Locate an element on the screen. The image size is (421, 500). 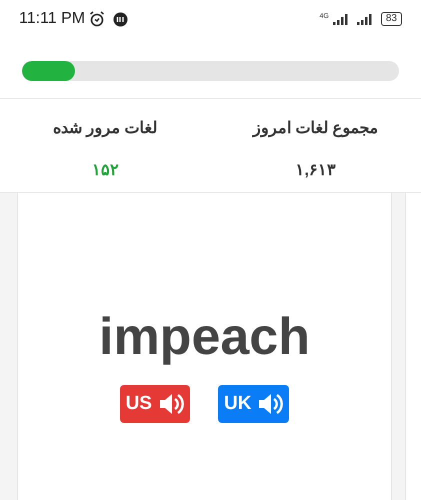
stat-value: ۱,۶۱۳ is located at coordinates (316, 171).